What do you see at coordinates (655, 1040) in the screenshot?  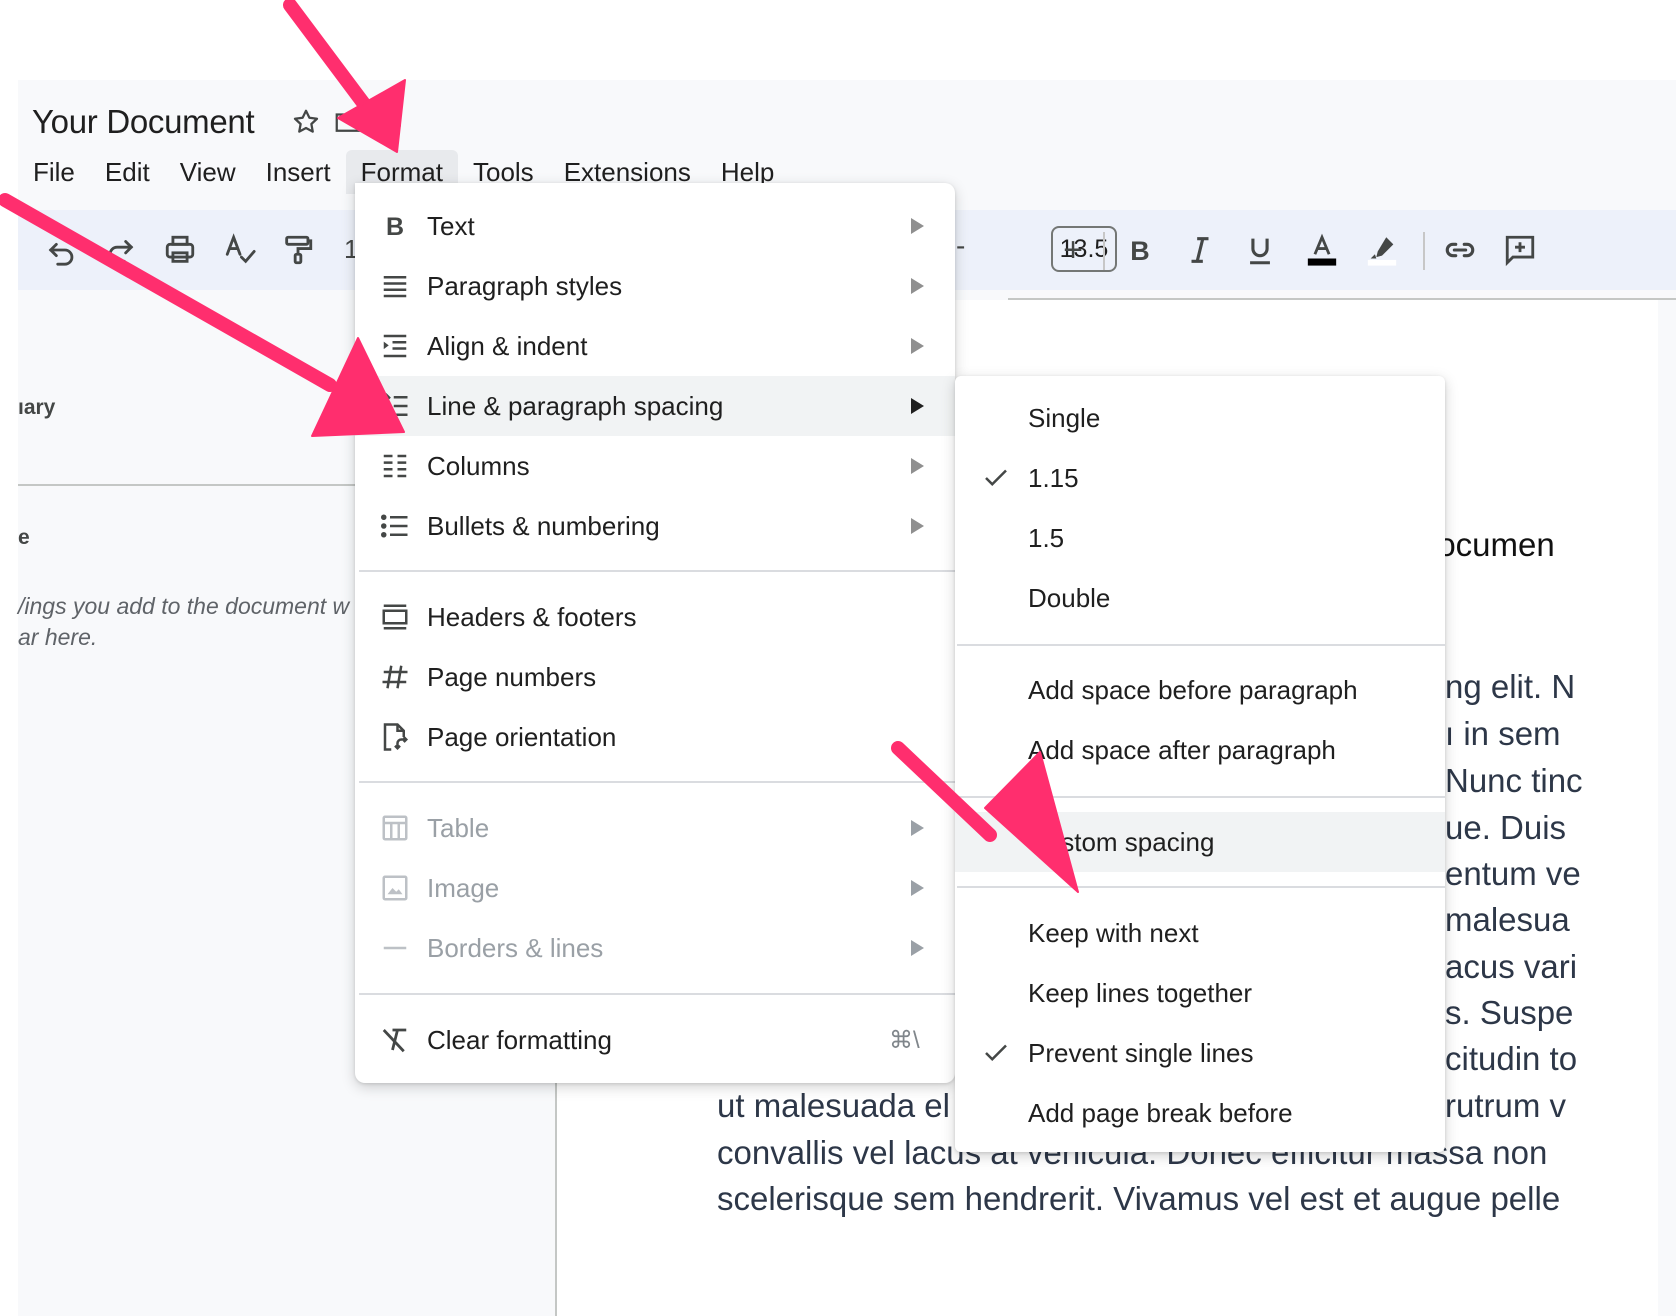 I see `format-menu-item-clear-formatting: Clear formatting ⌘\` at bounding box center [655, 1040].